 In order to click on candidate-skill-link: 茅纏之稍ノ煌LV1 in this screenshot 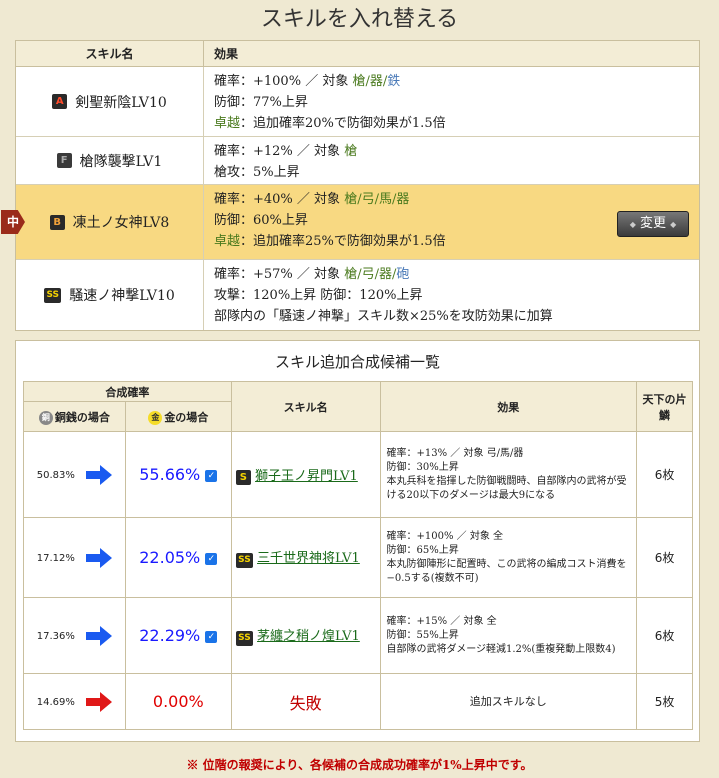, I will do `click(308, 636)`.